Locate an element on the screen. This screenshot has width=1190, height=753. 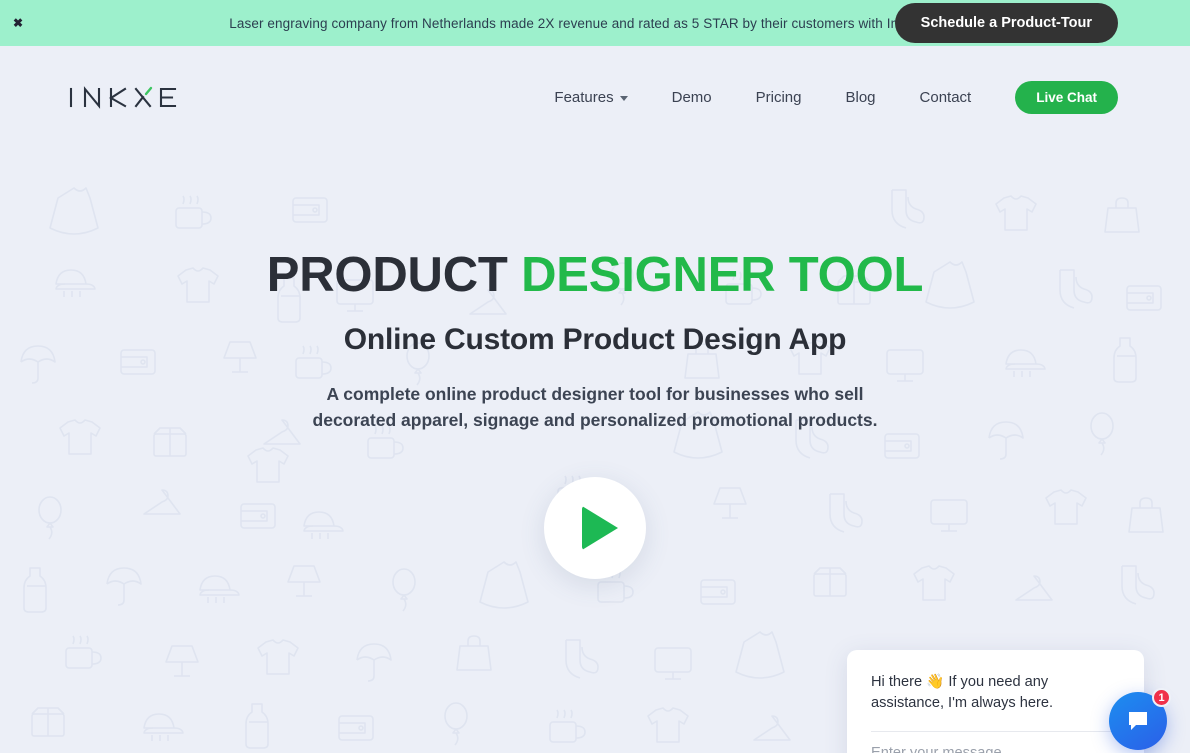
nav-label-features: Features is located at coordinates (584, 97).